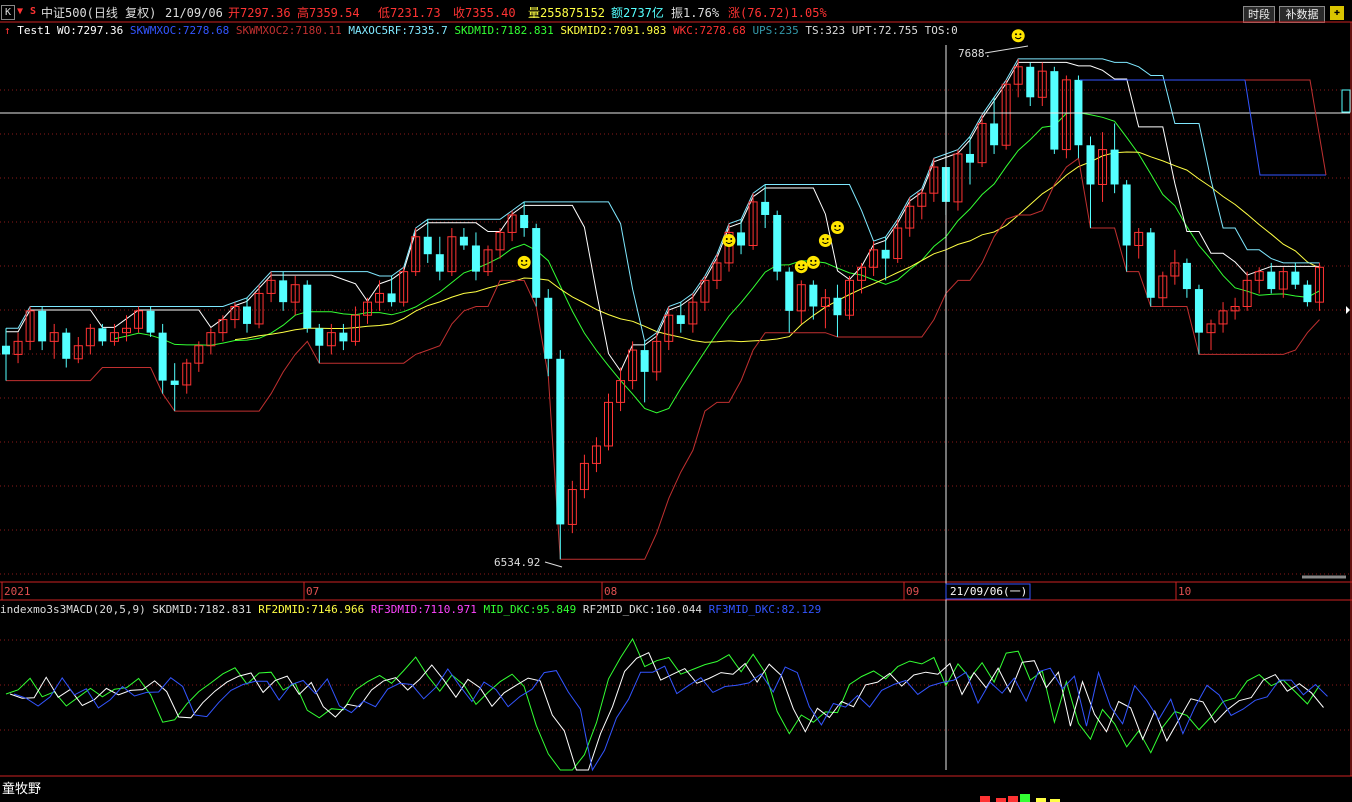 This screenshot has height=802, width=1352. What do you see at coordinates (1286, 127) in the screenshot?
I see `projection-red-line` at bounding box center [1286, 127].